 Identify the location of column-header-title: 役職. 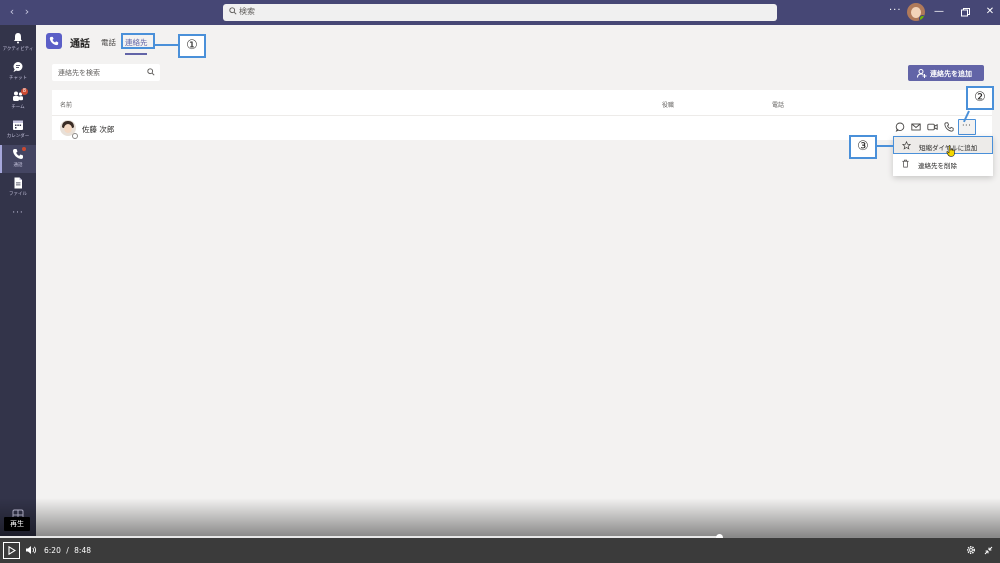
(668, 104).